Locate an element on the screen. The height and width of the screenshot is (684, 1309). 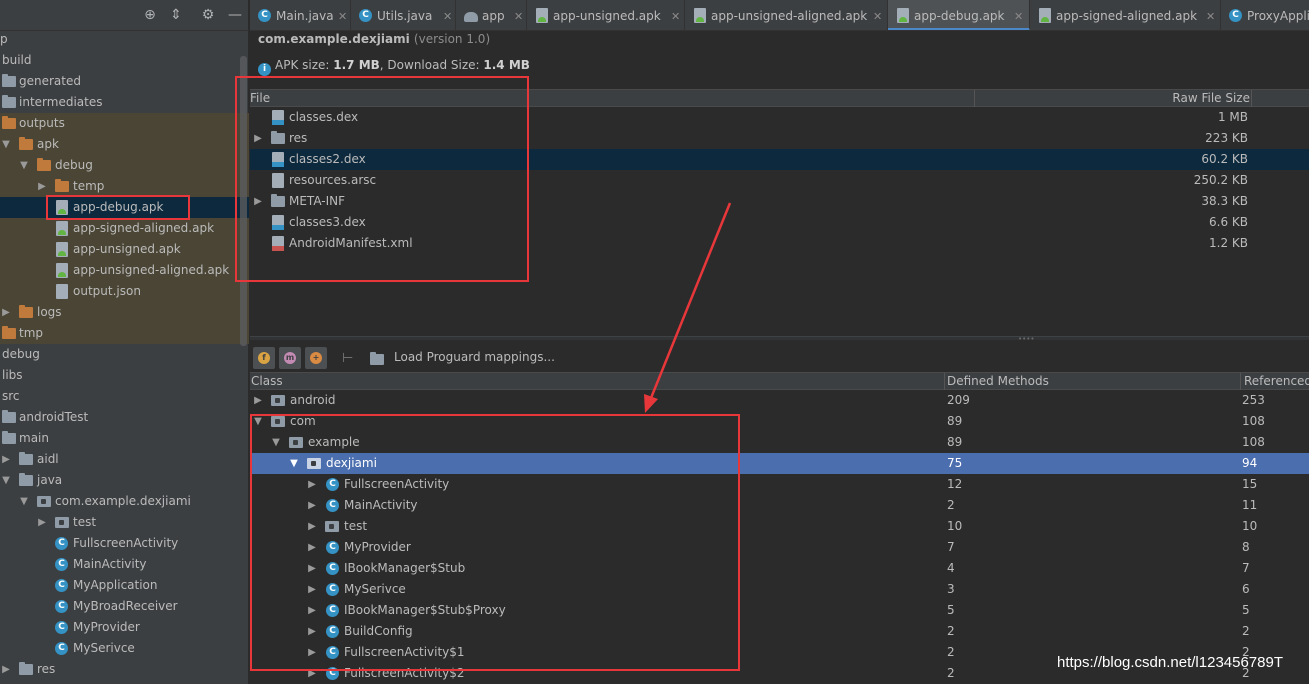
arrow-head is located at coordinates (651, 403).